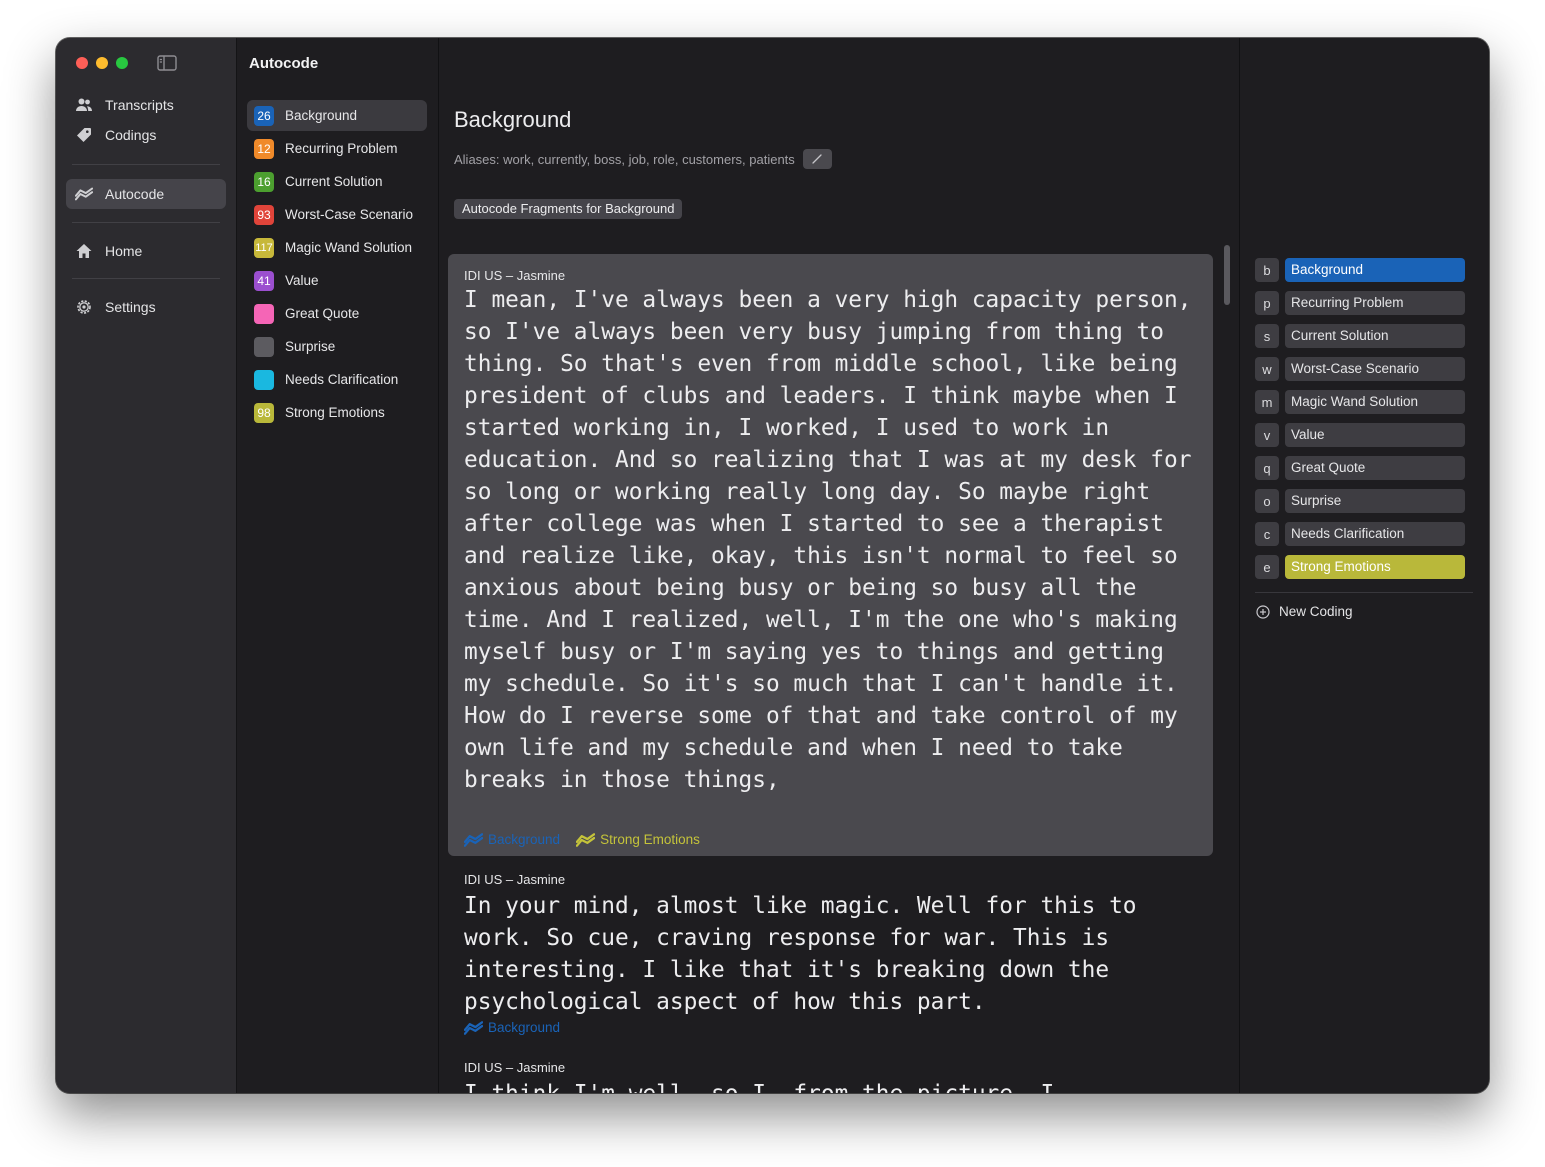  I want to click on sidebar-item-label: Autocode, so click(135, 194).